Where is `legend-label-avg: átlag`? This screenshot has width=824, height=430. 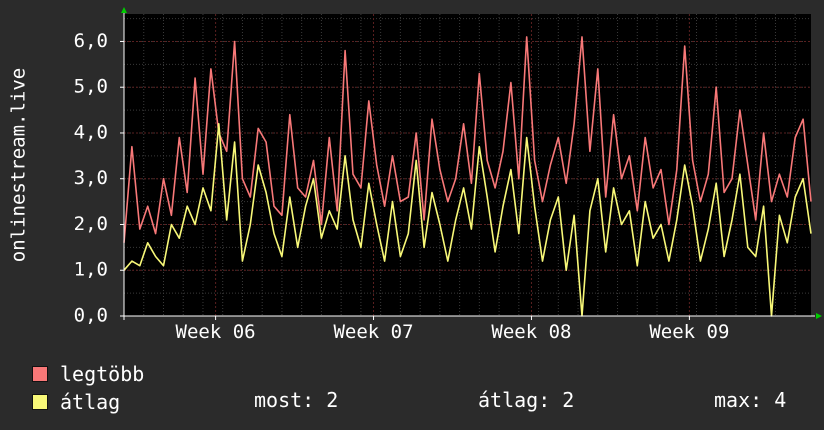 legend-label-avg: átlag is located at coordinates (90, 402).